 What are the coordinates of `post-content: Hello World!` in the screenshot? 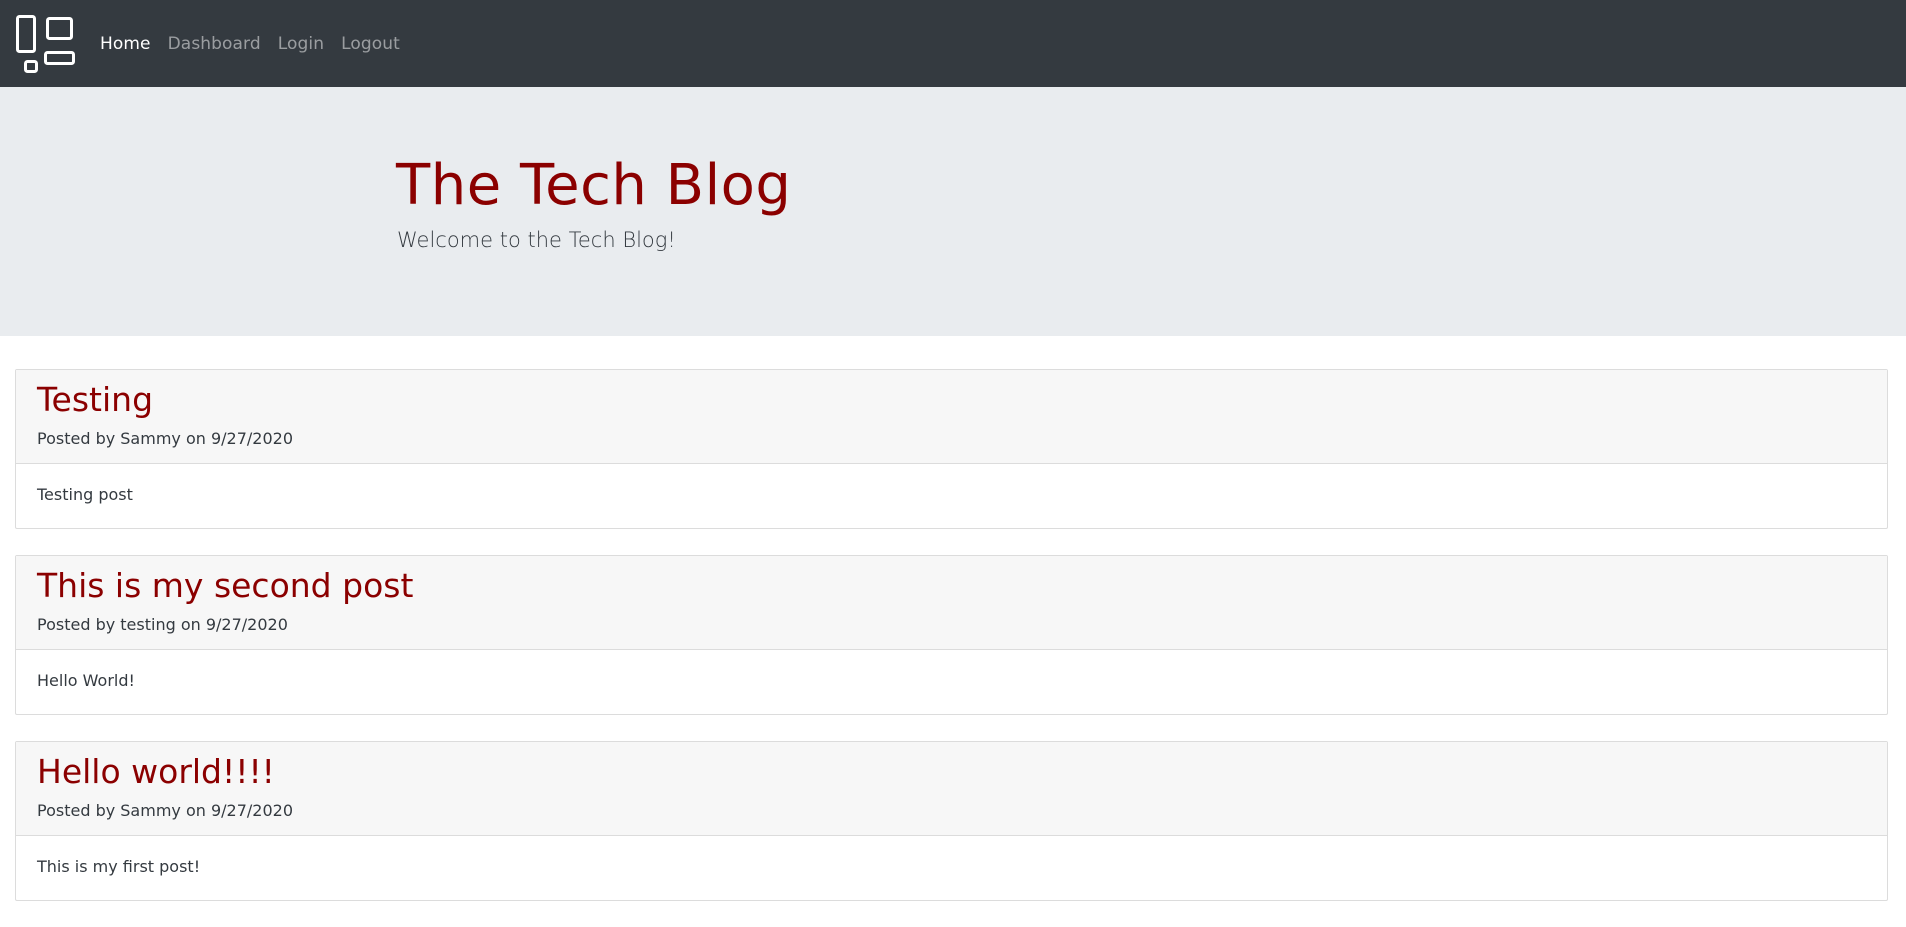 It's located at (86, 680).